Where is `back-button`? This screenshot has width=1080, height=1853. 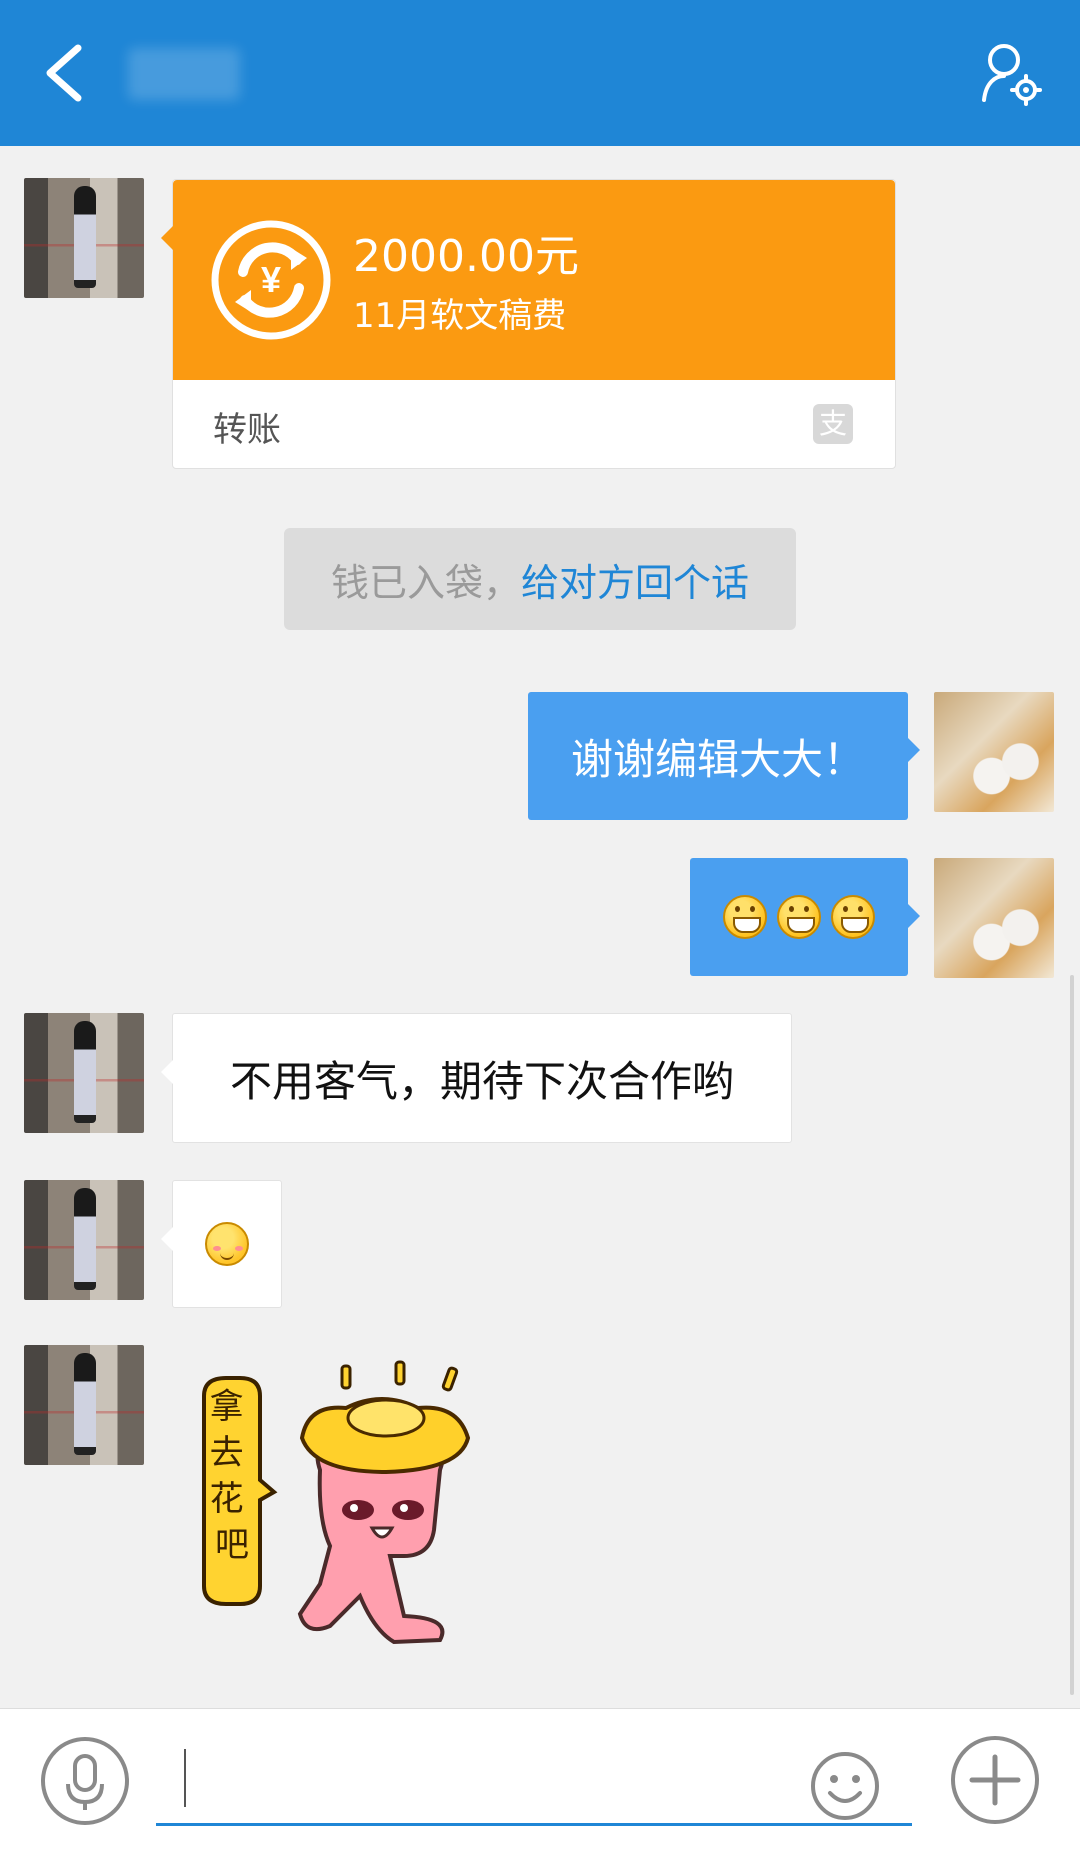 back-button is located at coordinates (65, 73).